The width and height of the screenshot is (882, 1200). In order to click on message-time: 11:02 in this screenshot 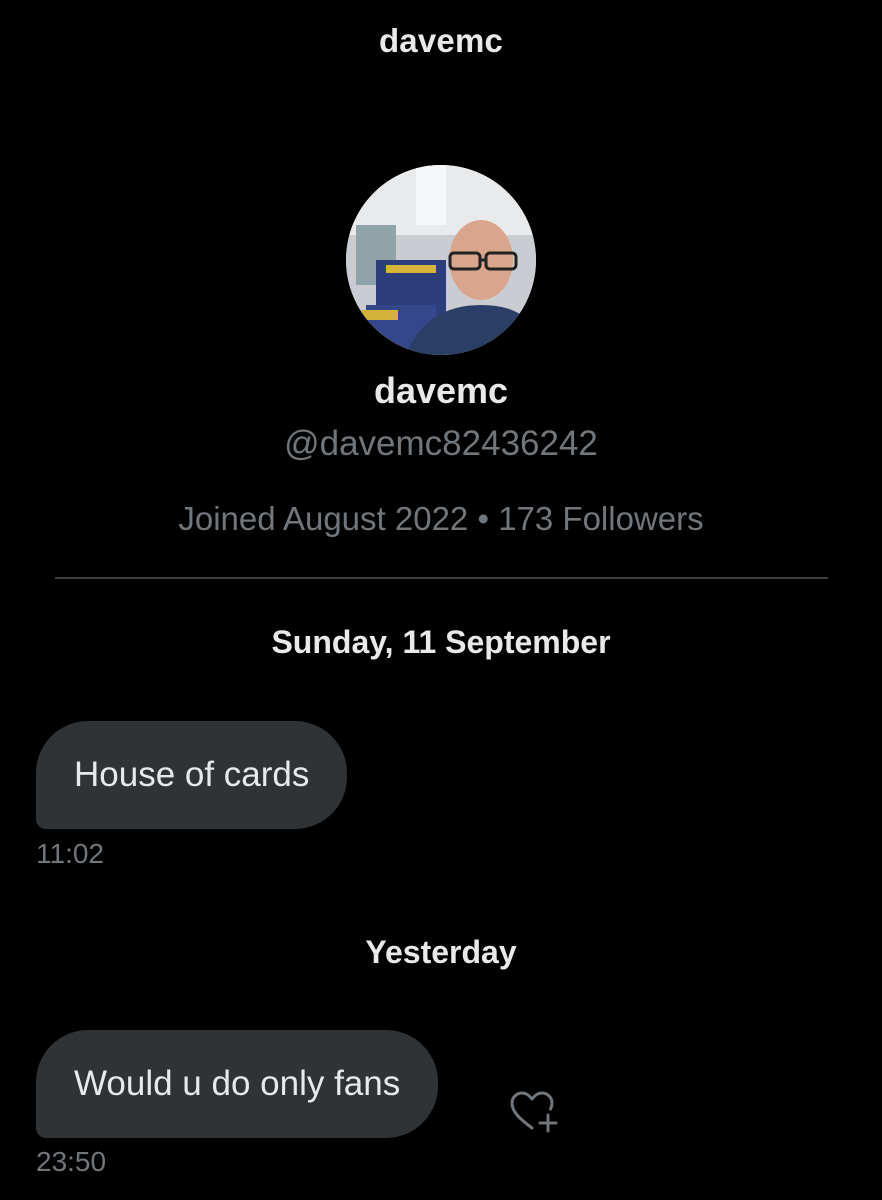, I will do `click(70, 853)`.